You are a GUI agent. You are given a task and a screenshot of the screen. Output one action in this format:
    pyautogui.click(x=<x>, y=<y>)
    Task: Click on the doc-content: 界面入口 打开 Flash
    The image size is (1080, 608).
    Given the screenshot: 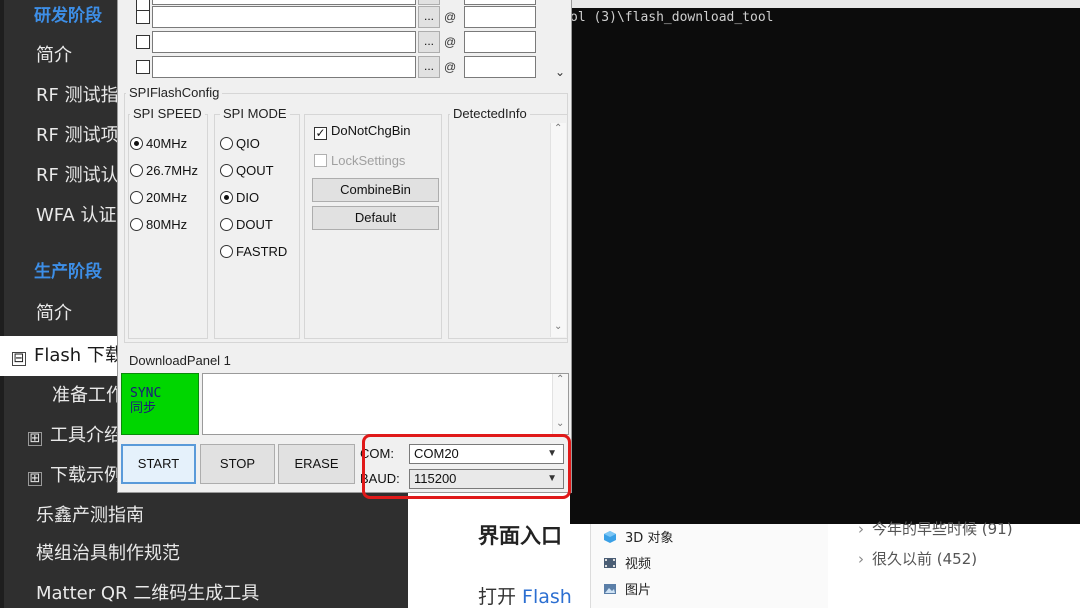 What is the action you would take?
    pyautogui.click(x=490, y=549)
    